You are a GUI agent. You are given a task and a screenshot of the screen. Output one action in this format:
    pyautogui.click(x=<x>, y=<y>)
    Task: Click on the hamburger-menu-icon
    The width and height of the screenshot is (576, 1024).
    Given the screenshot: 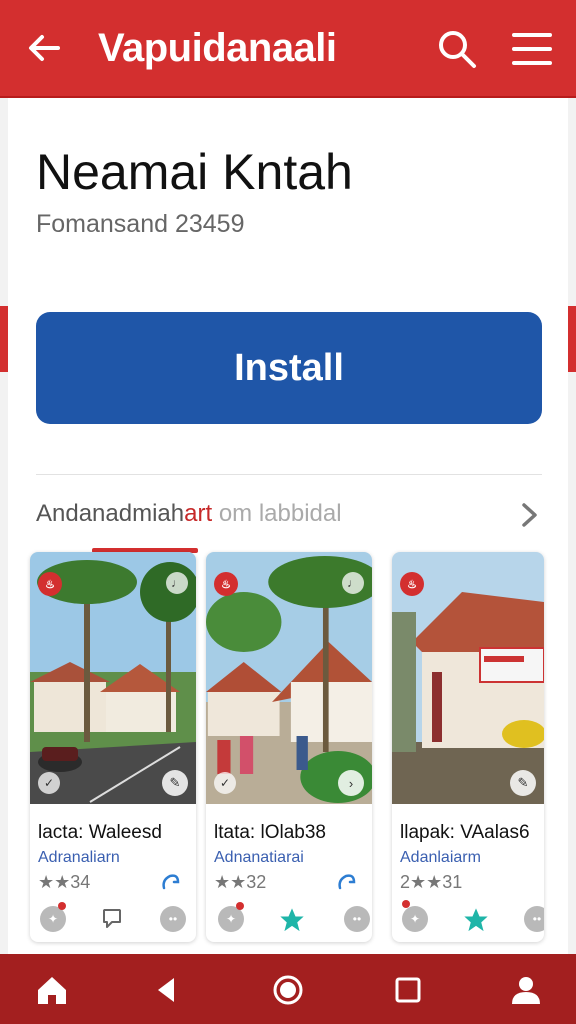 What is the action you would take?
    pyautogui.click(x=532, y=49)
    